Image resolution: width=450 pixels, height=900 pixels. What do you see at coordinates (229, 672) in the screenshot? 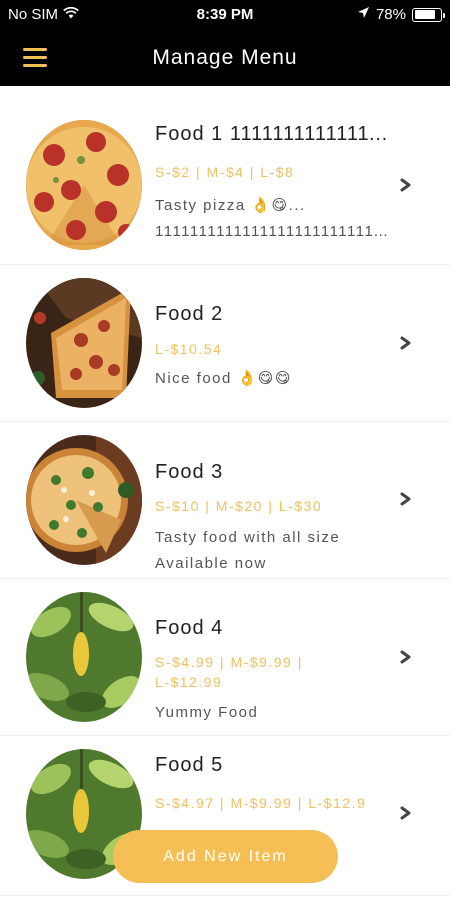
I see `food-price: S-$4.99 | M-$9.99 | L-$12.99` at bounding box center [229, 672].